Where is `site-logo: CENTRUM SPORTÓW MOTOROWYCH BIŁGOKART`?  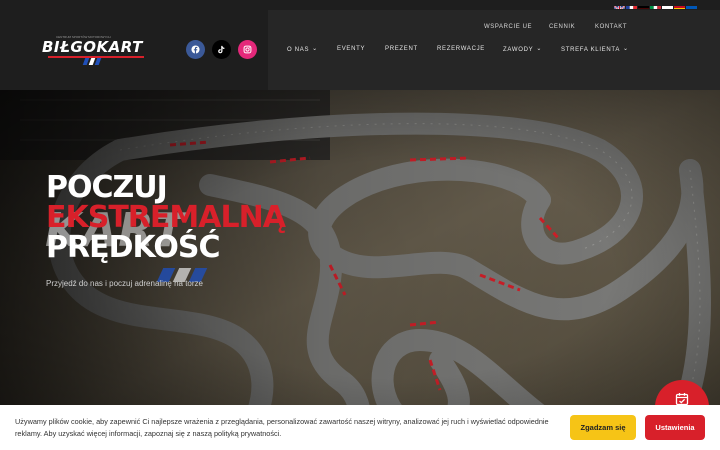
site-logo: CENTRUM SPORTÓW MOTOROWYCH BIŁGOKART is located at coordinates (97, 51).